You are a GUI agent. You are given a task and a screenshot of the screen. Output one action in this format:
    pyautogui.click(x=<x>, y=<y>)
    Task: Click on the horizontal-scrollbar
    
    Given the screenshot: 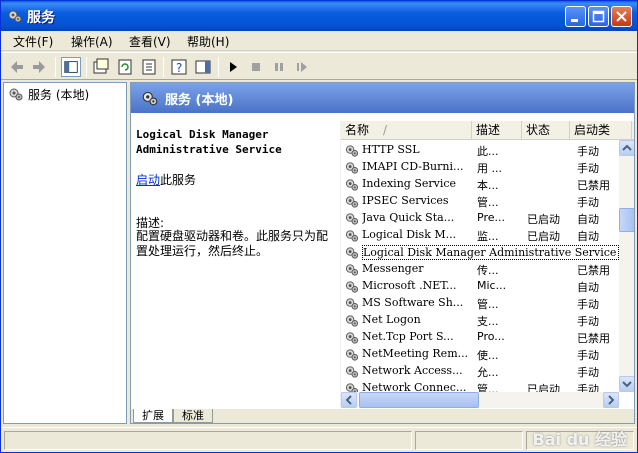 What is the action you would take?
    pyautogui.click(x=480, y=400)
    